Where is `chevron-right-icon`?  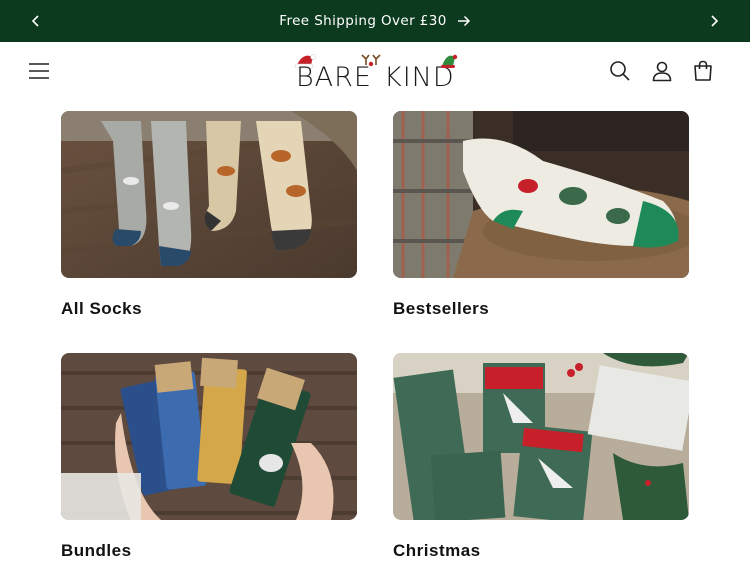
chevron-right-icon is located at coordinates (715, 21).